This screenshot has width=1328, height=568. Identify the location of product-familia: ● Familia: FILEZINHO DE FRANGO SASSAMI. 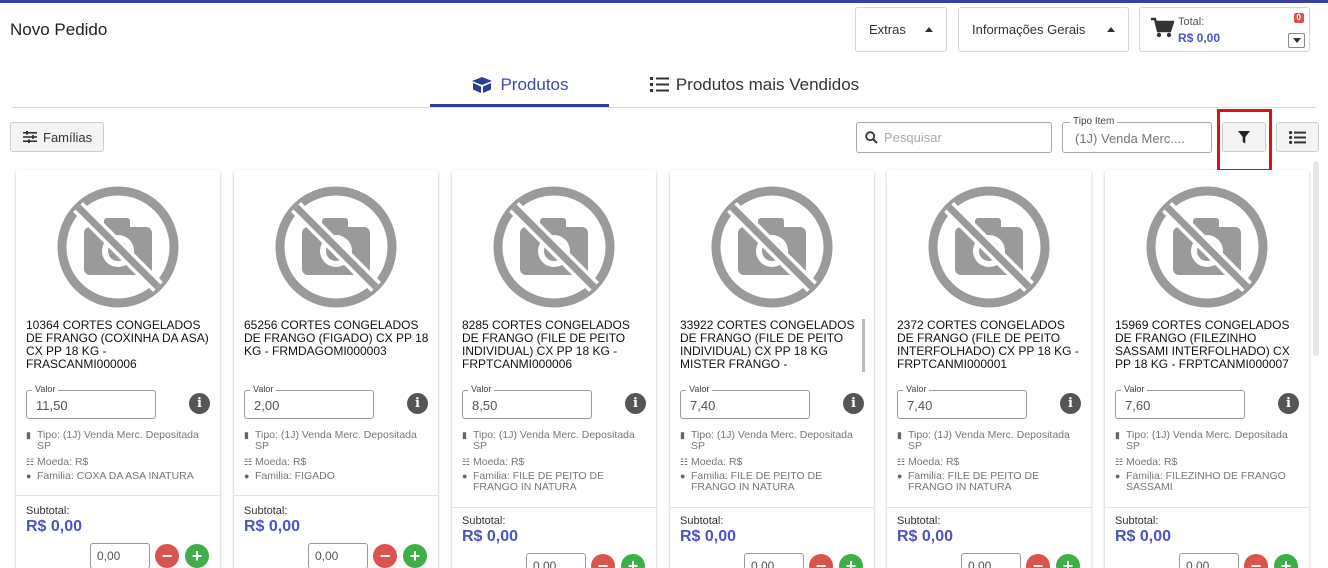
(1210, 482).